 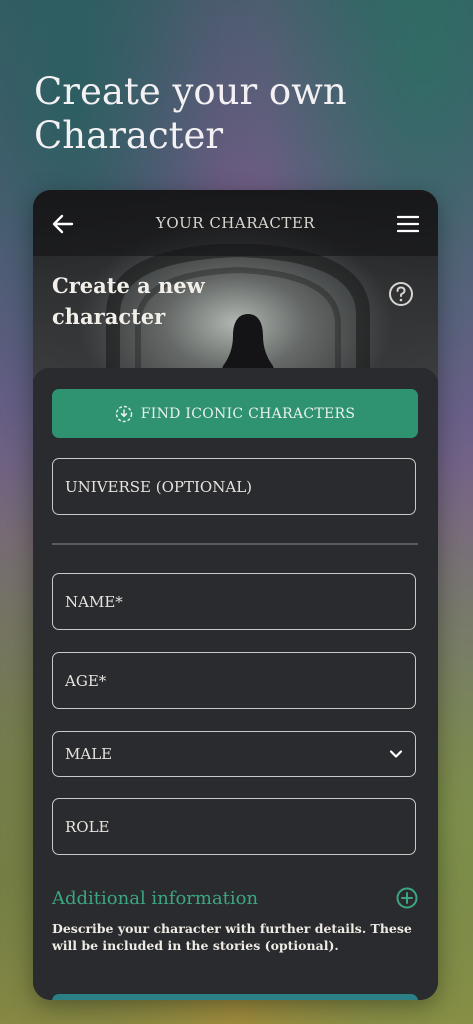 What do you see at coordinates (396, 754) in the screenshot?
I see `chevron-down-icon` at bounding box center [396, 754].